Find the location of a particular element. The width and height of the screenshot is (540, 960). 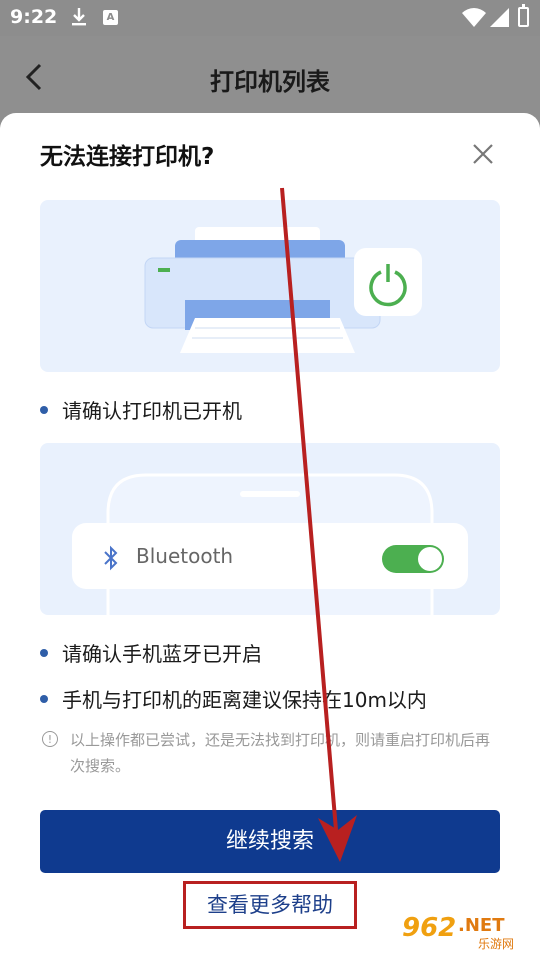

printer-icon is located at coordinates (283, 290).